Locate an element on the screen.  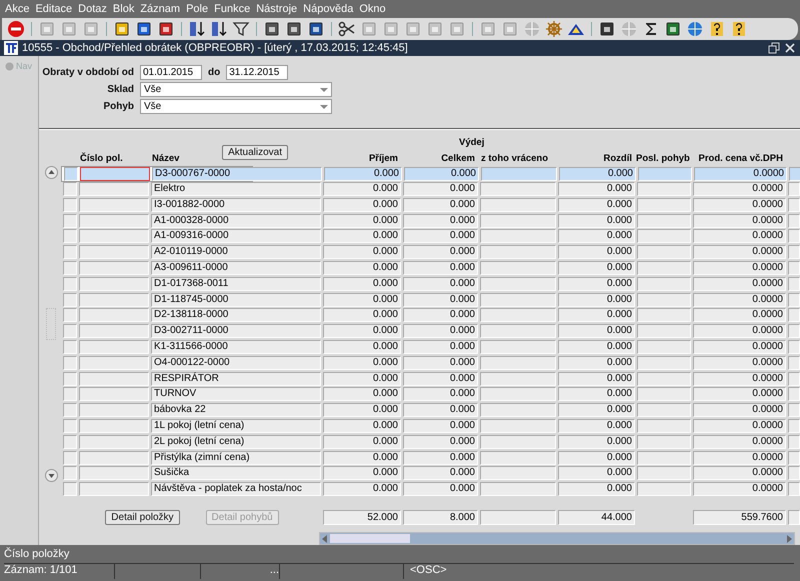
menu-item: Dotaz is located at coordinates (93, 9).